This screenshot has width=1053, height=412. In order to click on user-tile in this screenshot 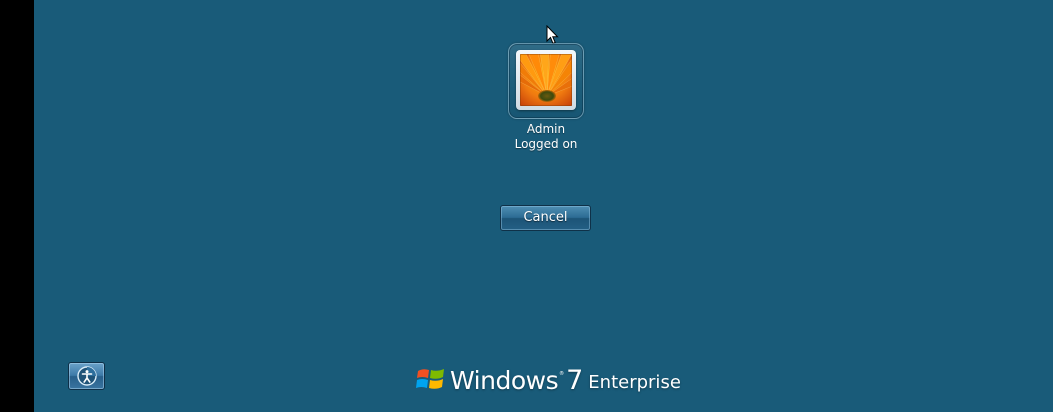, I will do `click(546, 81)`.